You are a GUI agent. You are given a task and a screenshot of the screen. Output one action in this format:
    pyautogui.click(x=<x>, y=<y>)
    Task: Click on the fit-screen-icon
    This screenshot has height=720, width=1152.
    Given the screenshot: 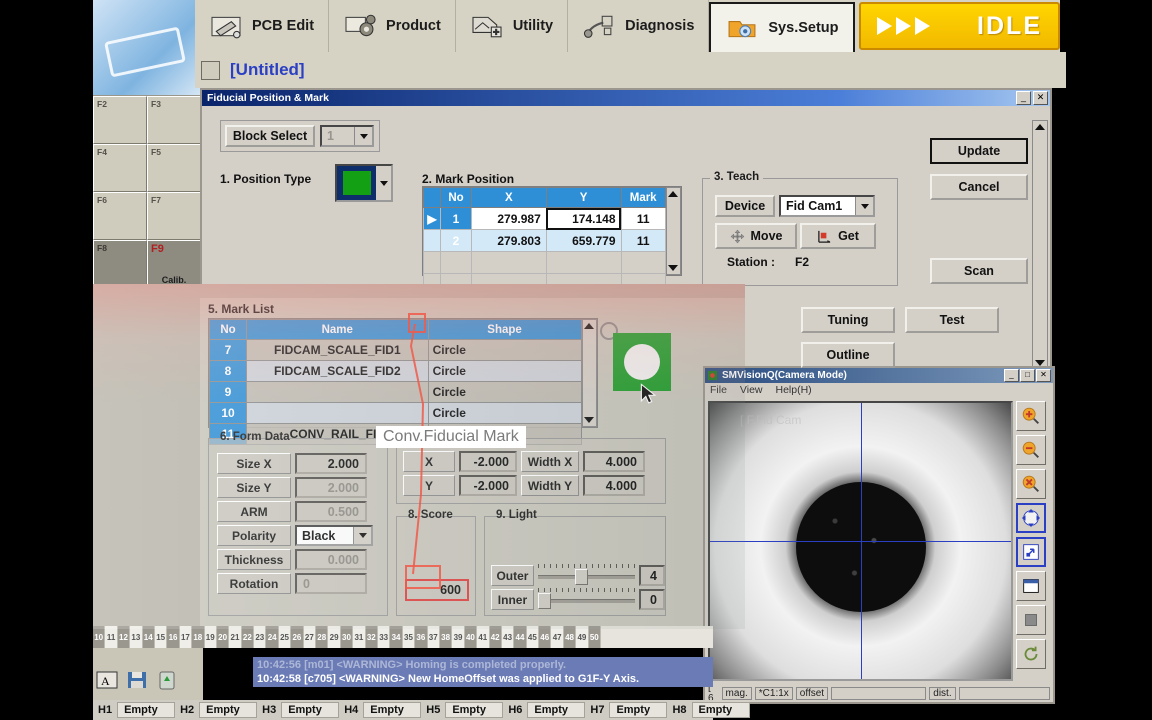 What is the action you would take?
    pyautogui.click(x=1031, y=518)
    